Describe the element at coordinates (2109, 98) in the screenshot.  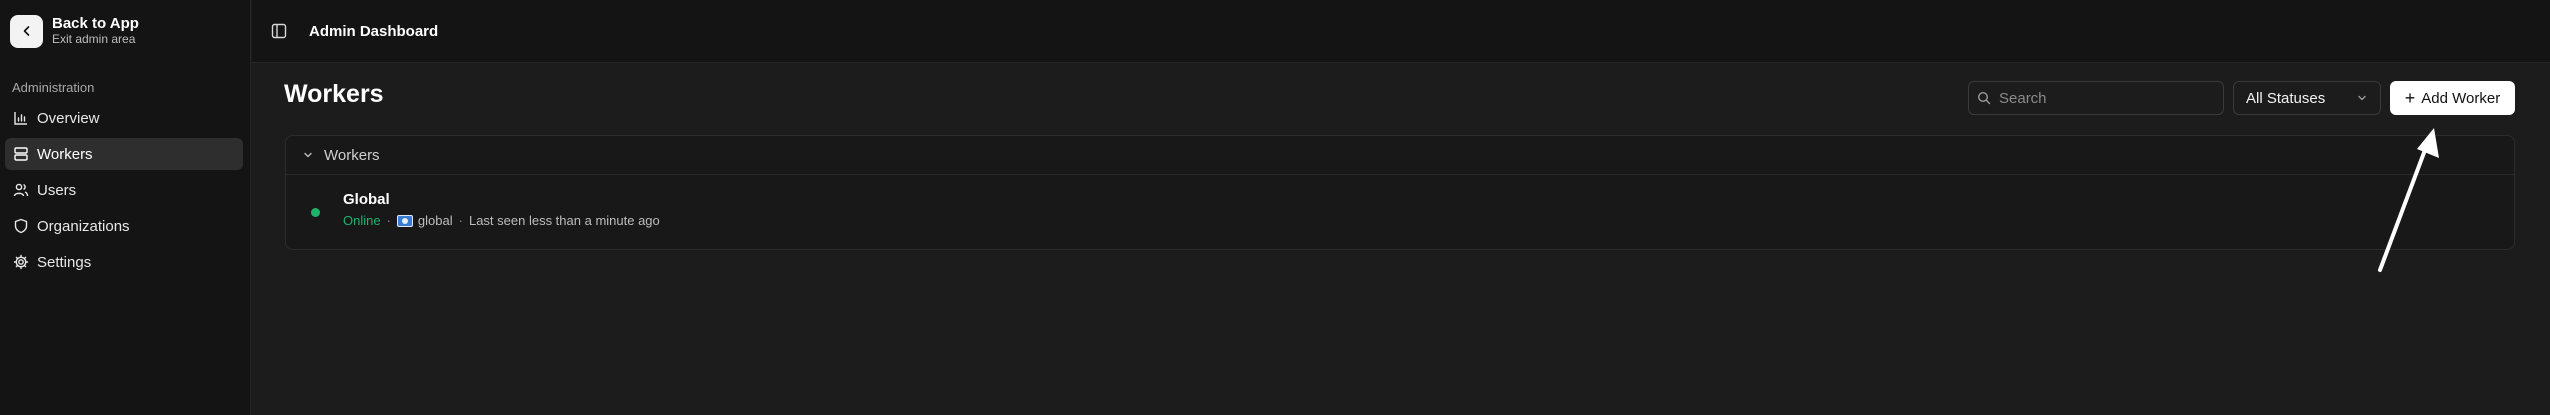
I see `search-input` at that location.